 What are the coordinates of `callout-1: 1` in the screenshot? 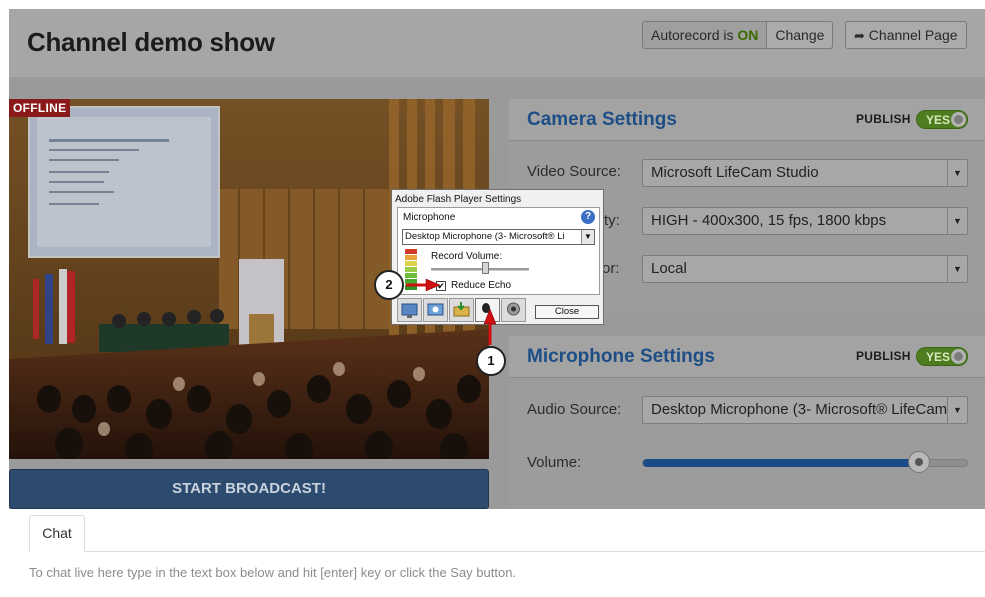 It's located at (491, 361).